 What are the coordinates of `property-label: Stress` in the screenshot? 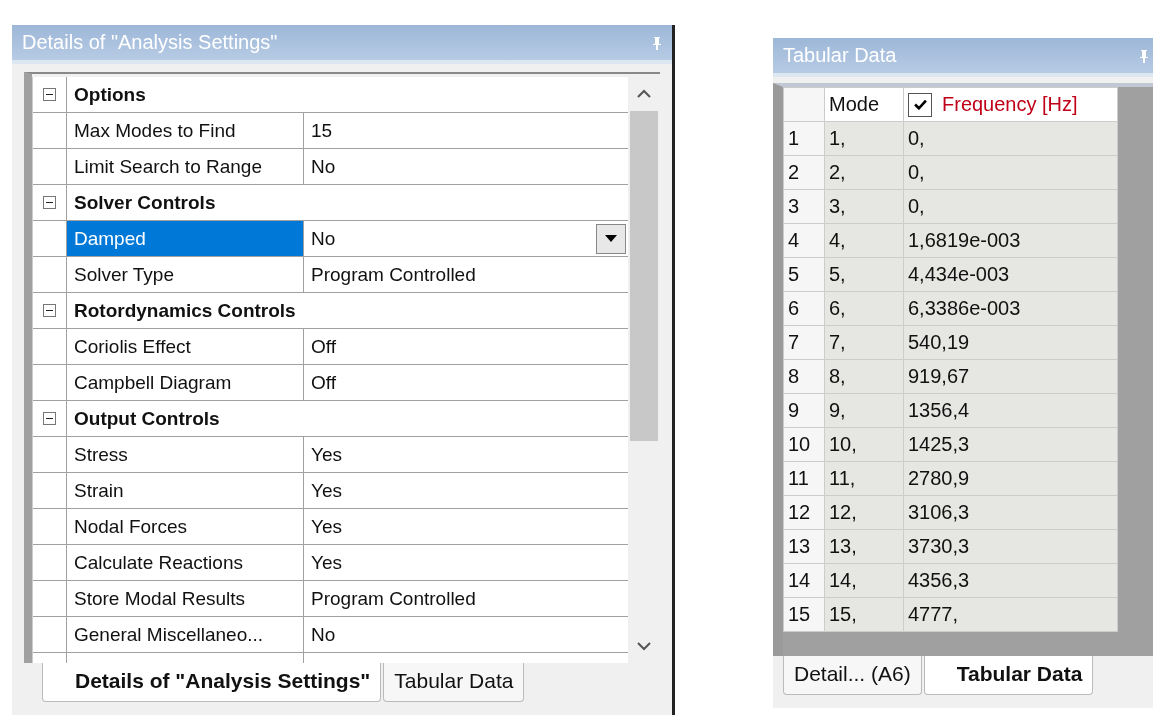 It's located at (185, 454).